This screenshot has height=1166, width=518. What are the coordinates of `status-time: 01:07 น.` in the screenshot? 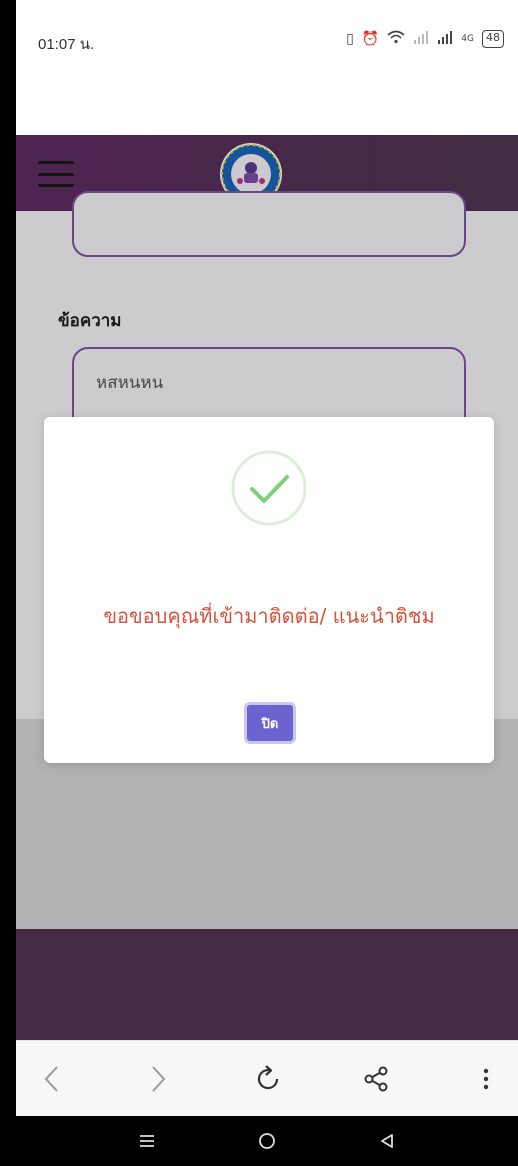 It's located at (66, 44).